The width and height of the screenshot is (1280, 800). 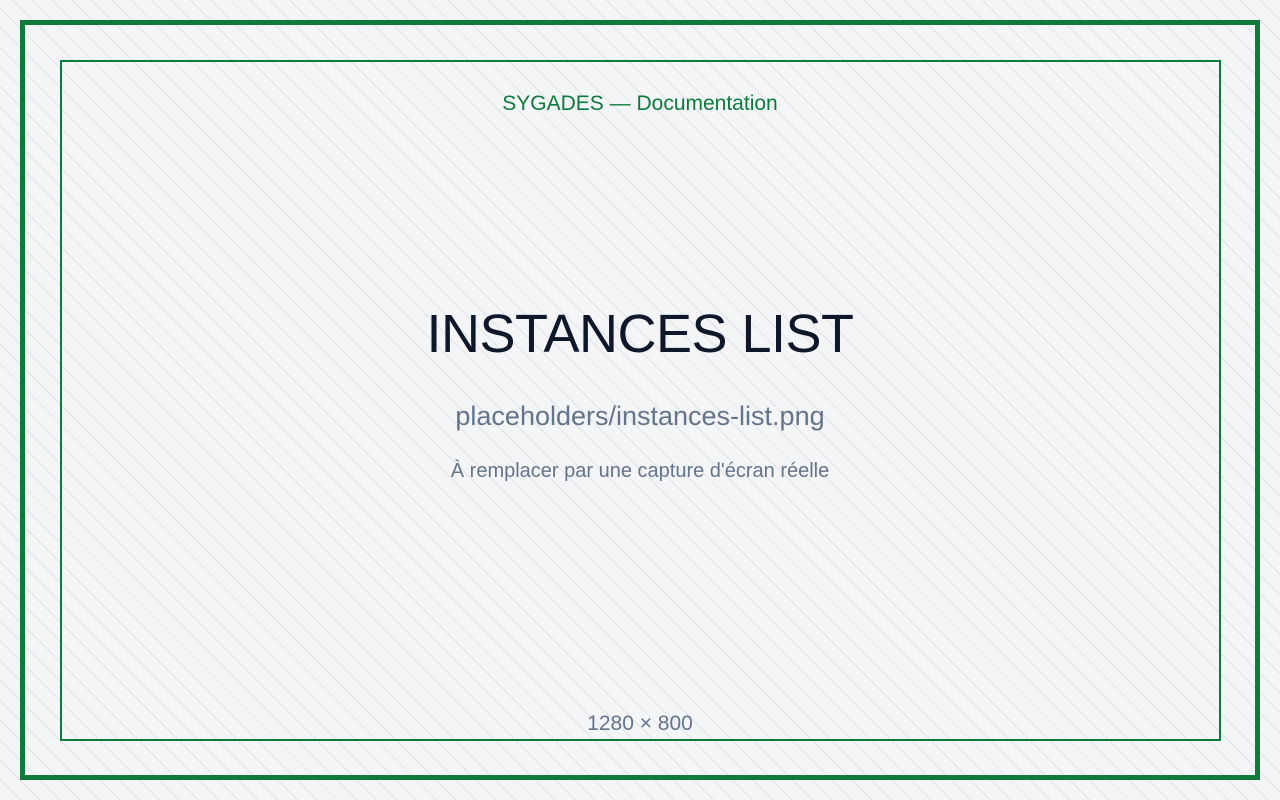 What do you see at coordinates (640, 416) in the screenshot?
I see `placeholder-file-path: placeholders/instances-list.png` at bounding box center [640, 416].